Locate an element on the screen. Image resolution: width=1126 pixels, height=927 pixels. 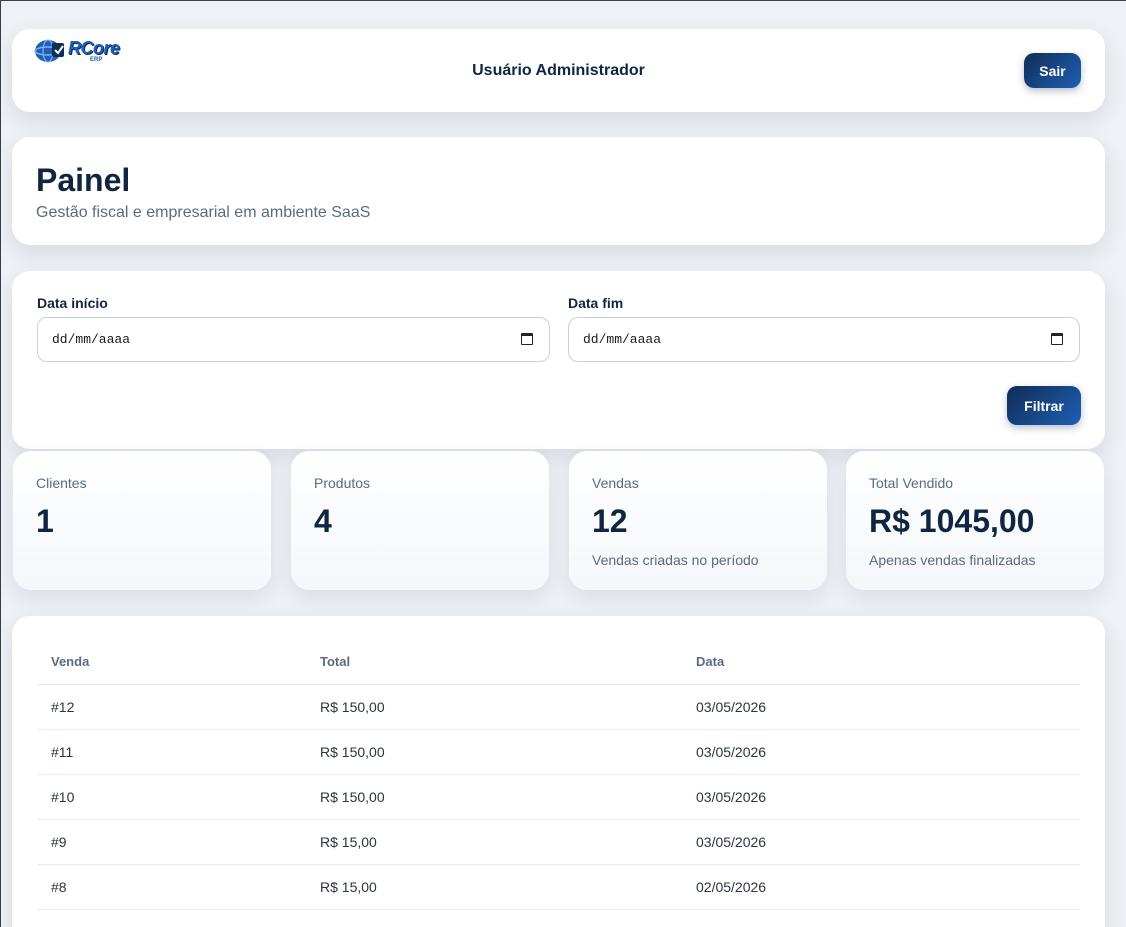
table-row: #7 R$ 150,00 01/05/2026 is located at coordinates (558, 918).